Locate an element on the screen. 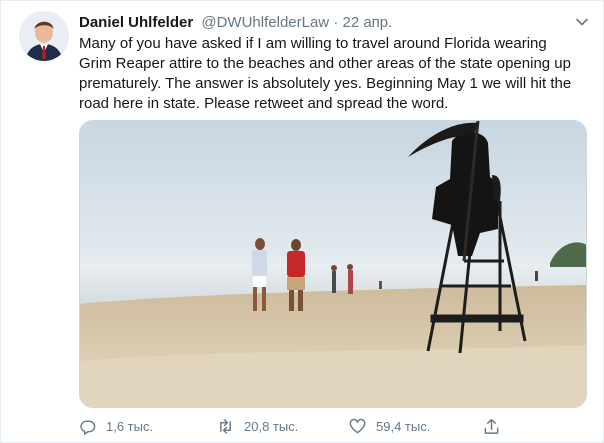  reply-button: 1,6 тыс. is located at coordinates (116, 426).